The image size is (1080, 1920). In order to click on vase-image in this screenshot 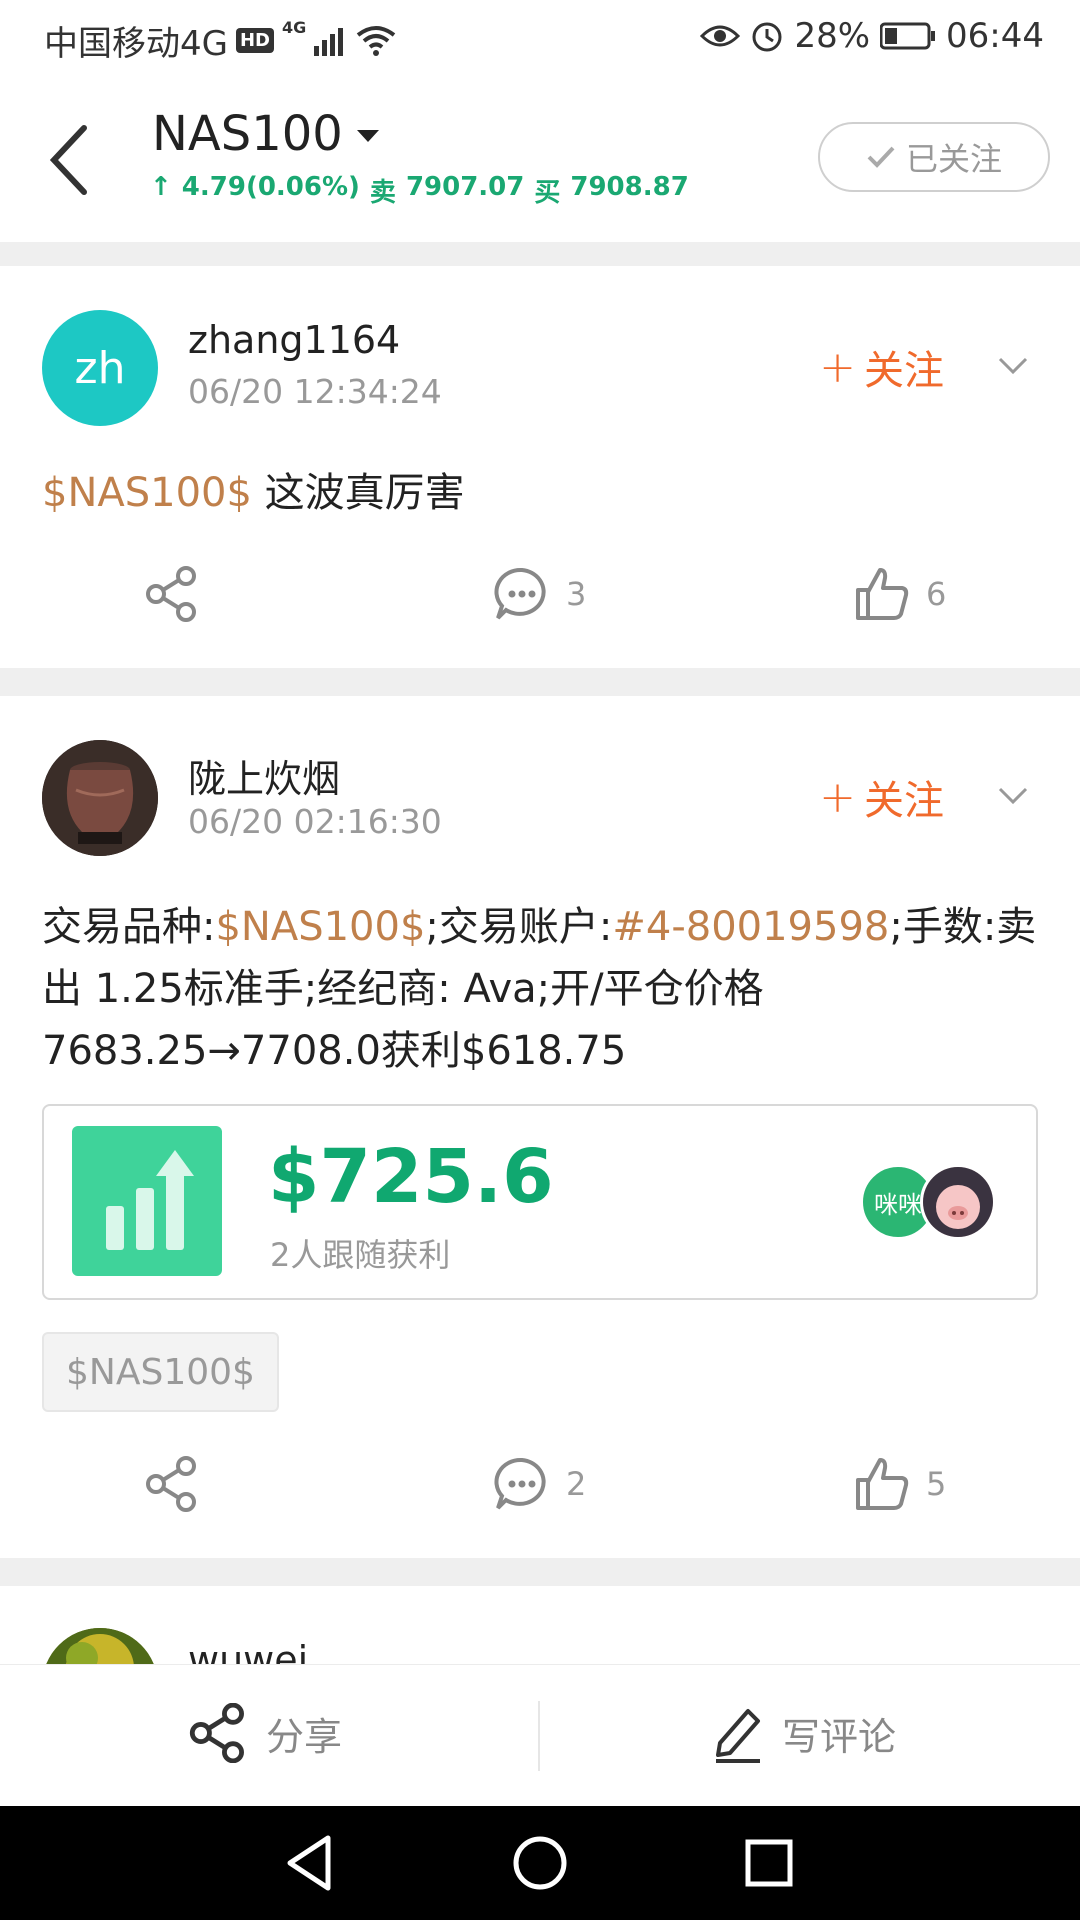, I will do `click(100, 798)`.